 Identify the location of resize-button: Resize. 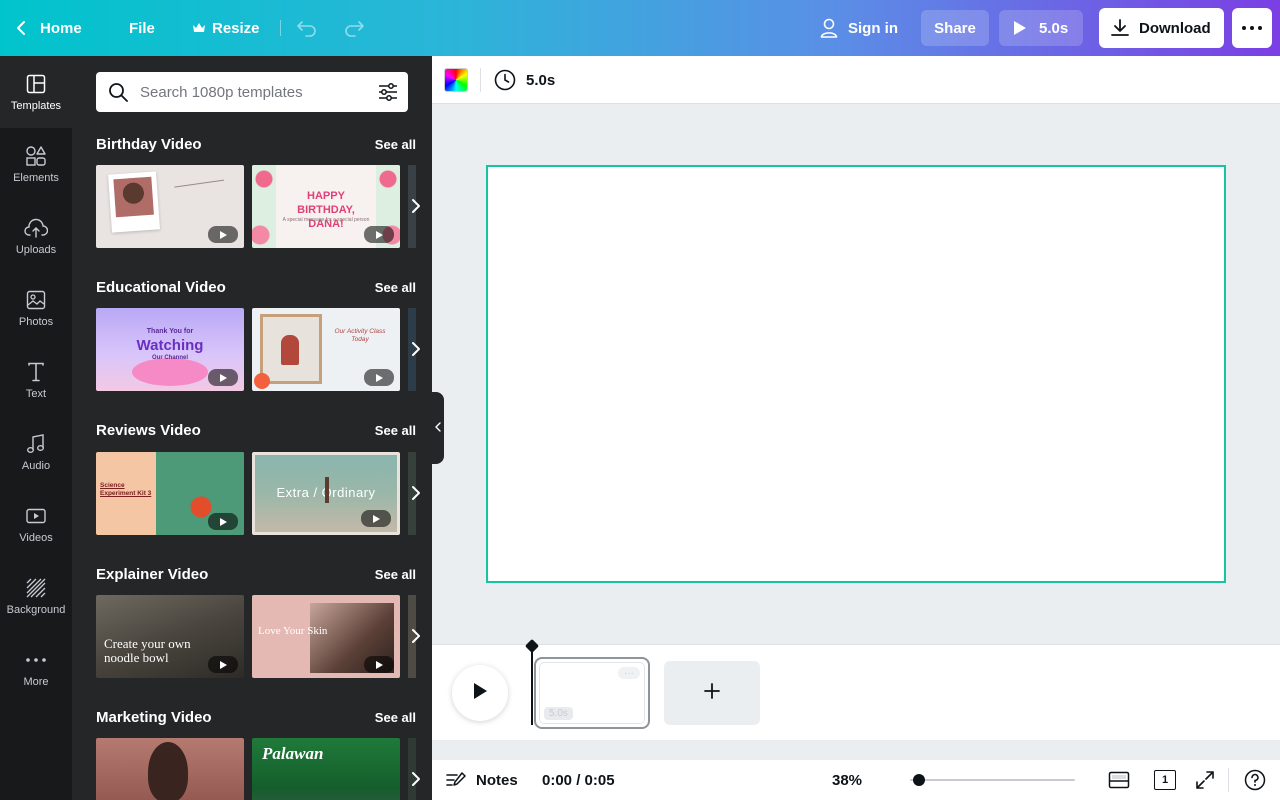
(226, 28).